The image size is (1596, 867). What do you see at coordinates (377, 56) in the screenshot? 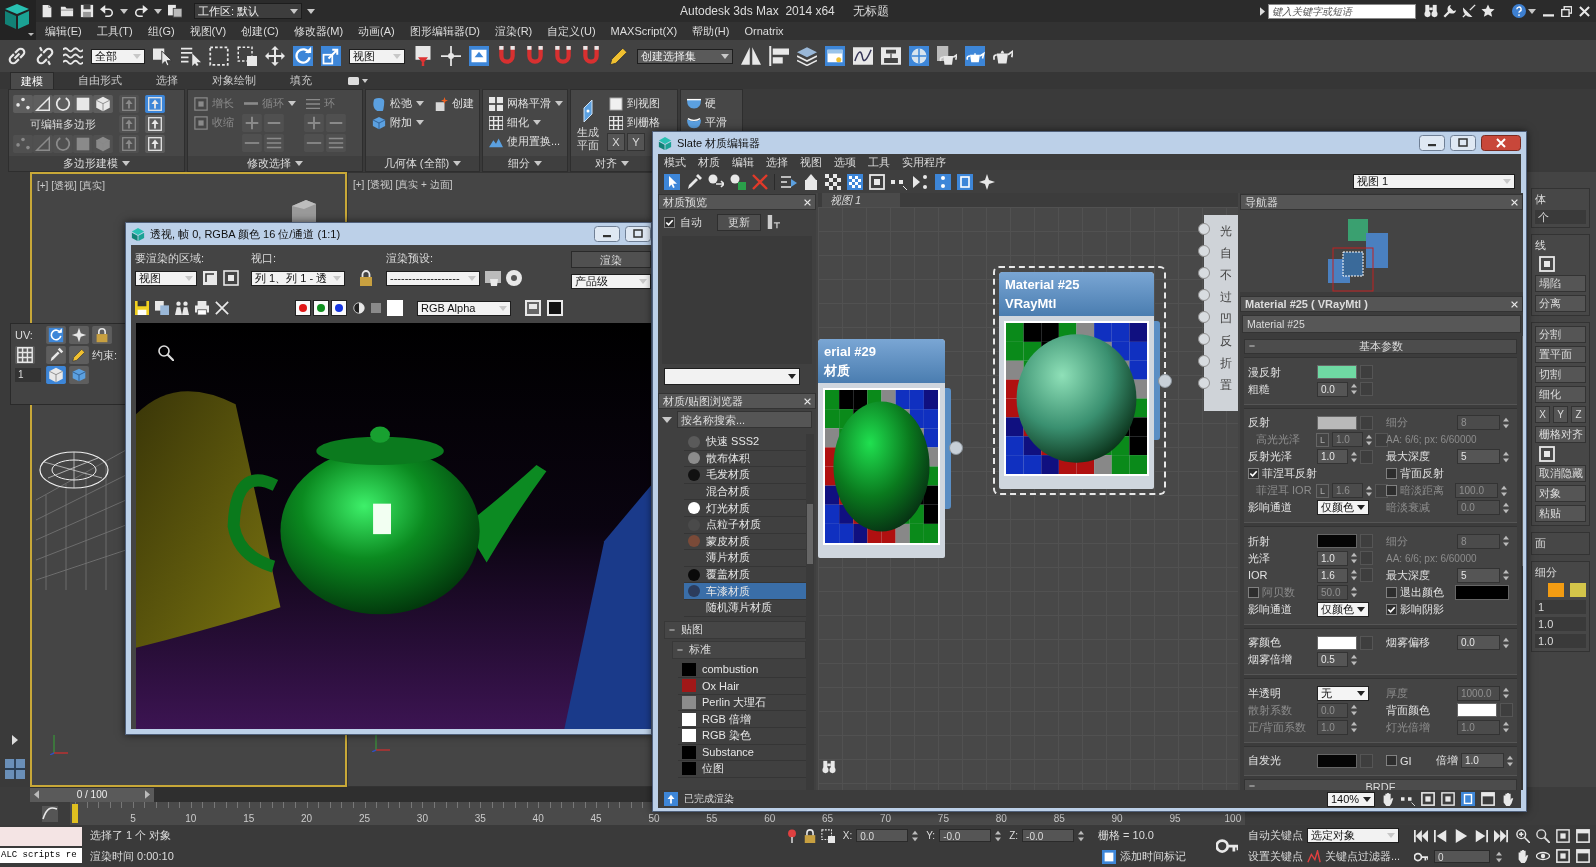
I see `coordinate-system-dropdown: 视图` at bounding box center [377, 56].